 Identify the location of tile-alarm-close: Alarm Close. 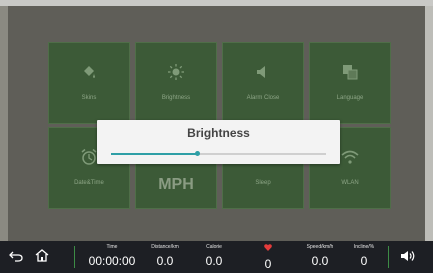
(263, 83).